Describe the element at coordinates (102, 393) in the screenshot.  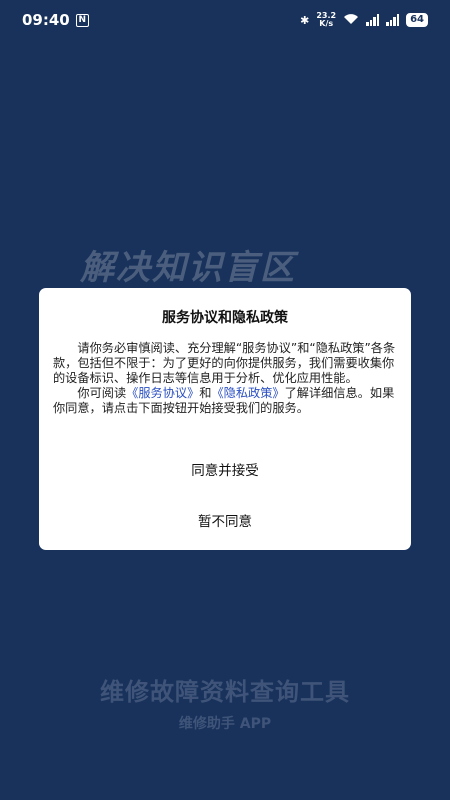
I see `para2-prefix: 你可阅读` at that location.